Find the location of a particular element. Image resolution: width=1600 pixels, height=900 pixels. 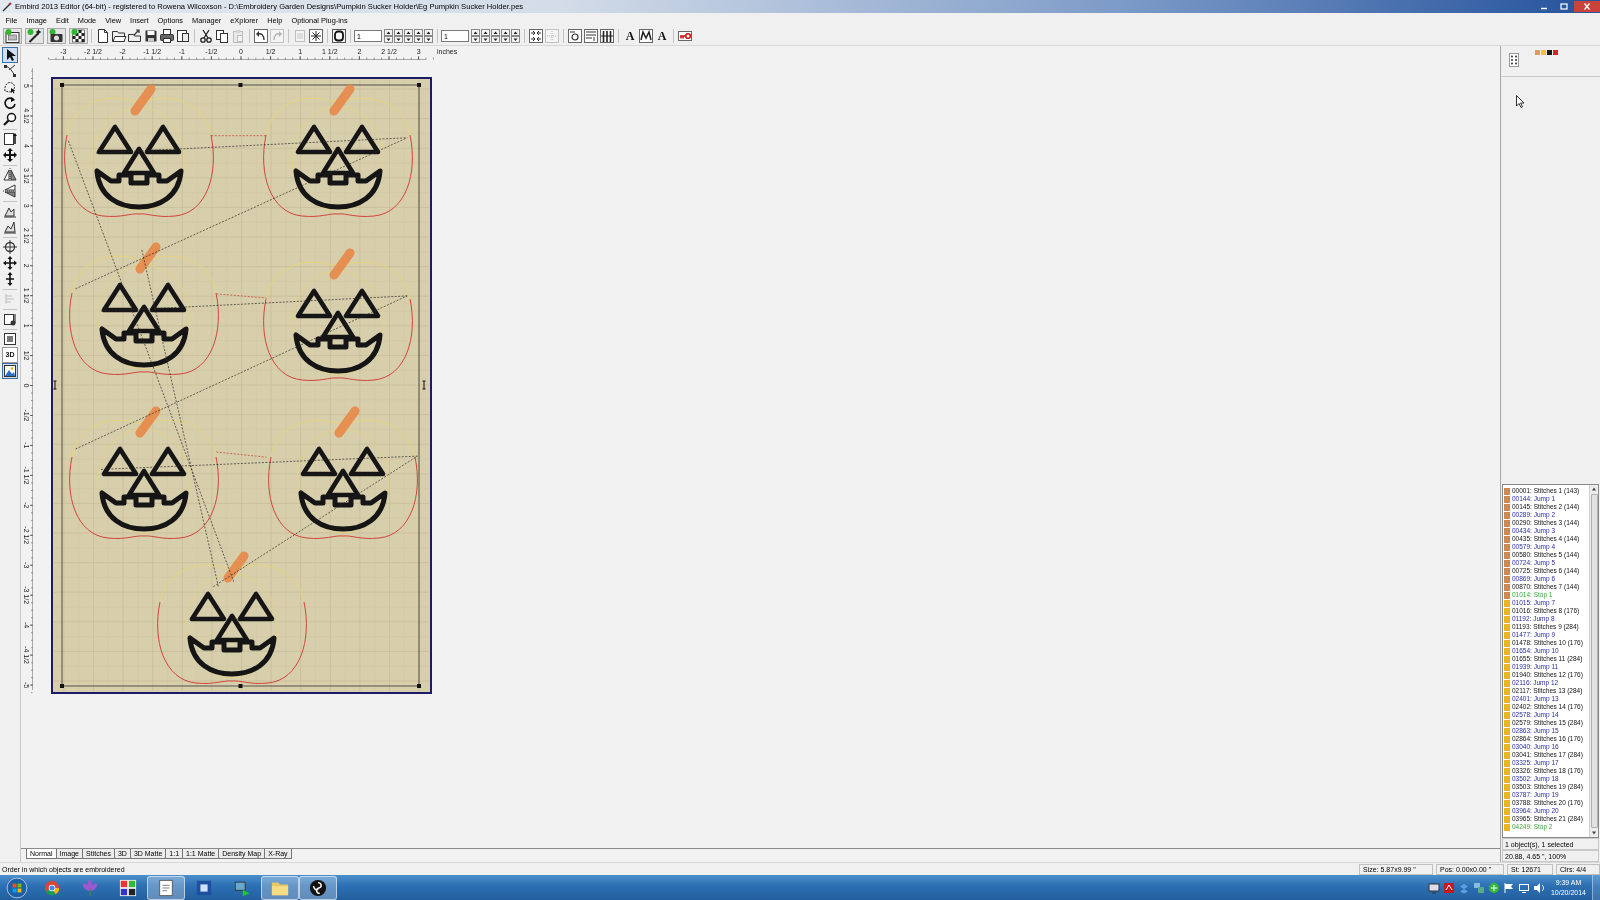

save-icon is located at coordinates (151, 36).